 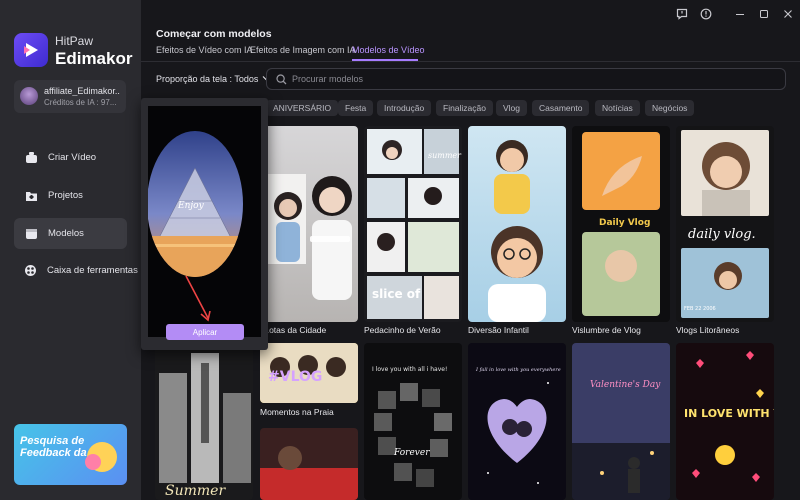 What do you see at coordinates (214, 34) in the screenshot?
I see `page-title: Começar com modelos` at bounding box center [214, 34].